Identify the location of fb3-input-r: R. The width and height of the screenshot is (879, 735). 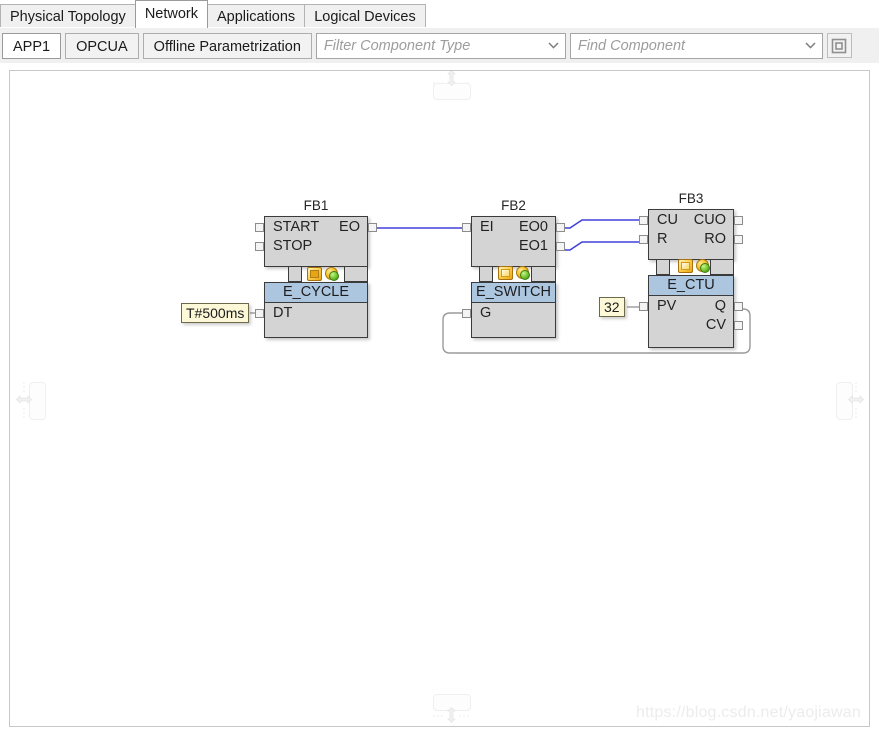
(662, 239).